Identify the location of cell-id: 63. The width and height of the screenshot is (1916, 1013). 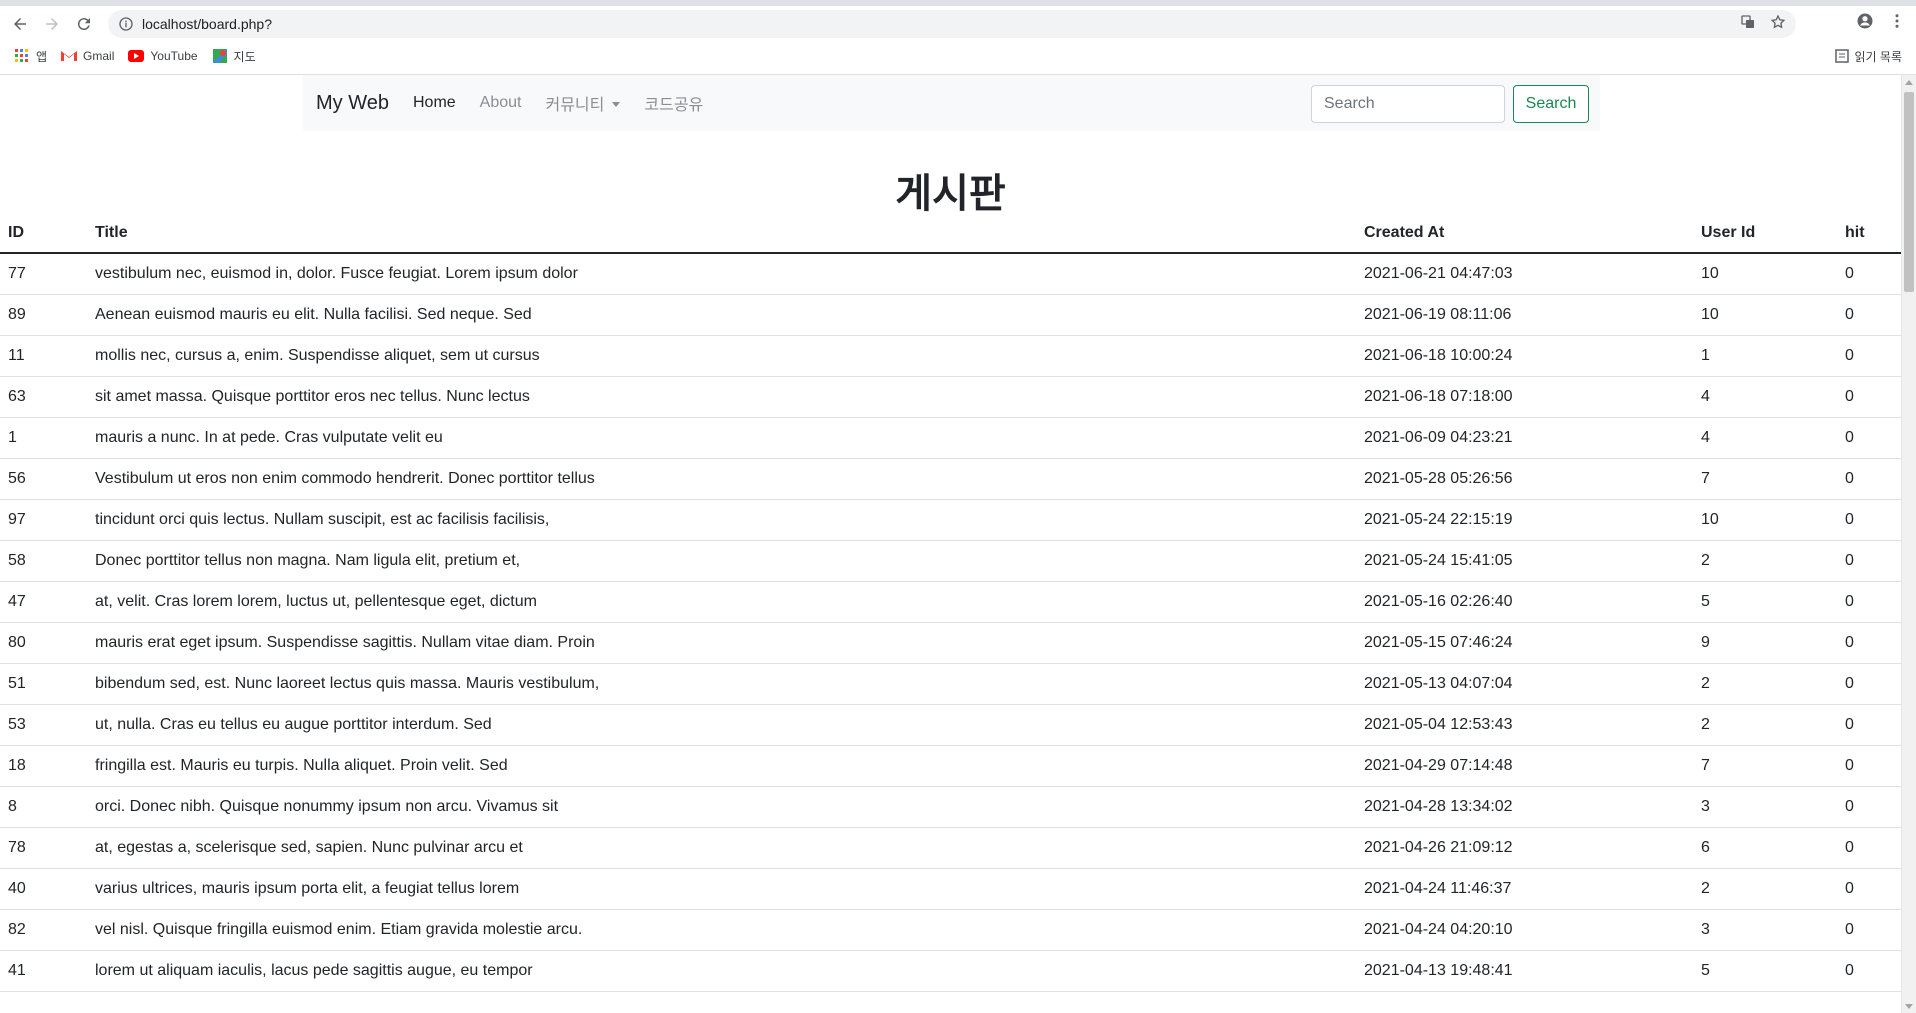
(43, 397).